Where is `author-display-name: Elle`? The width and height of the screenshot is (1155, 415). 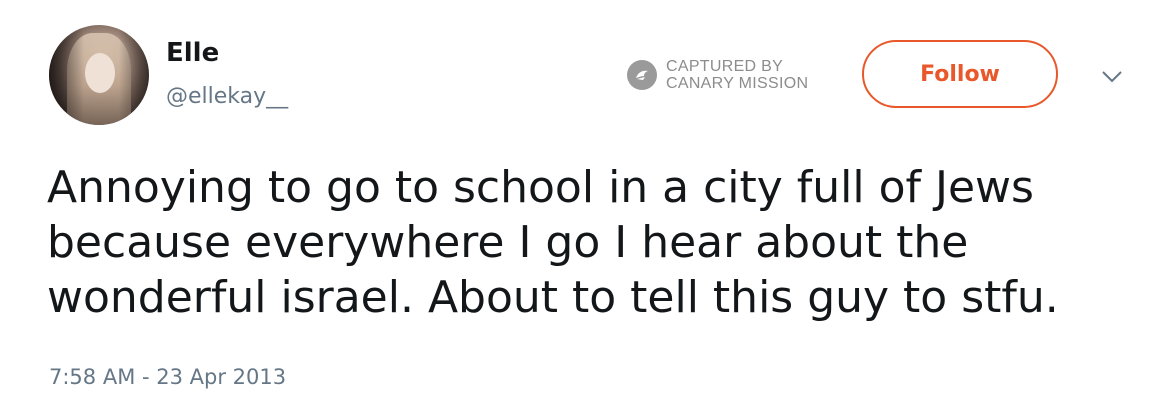
author-display-name: Elle is located at coordinates (192, 53).